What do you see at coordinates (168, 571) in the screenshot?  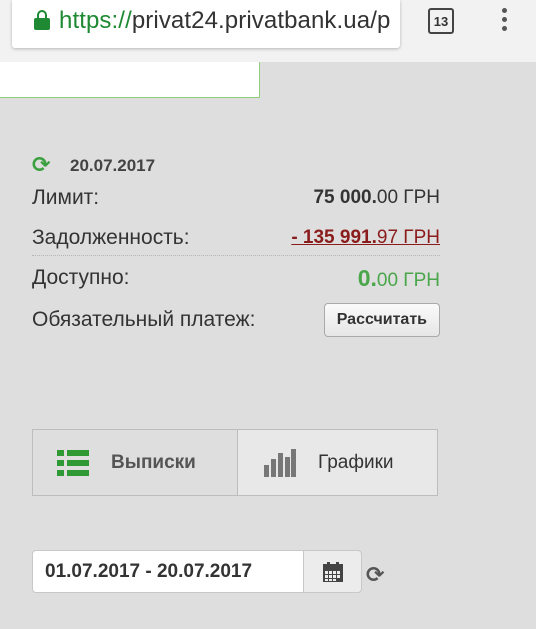 I see `date-range-input: 01.07.2017 - 20.07.2017` at bounding box center [168, 571].